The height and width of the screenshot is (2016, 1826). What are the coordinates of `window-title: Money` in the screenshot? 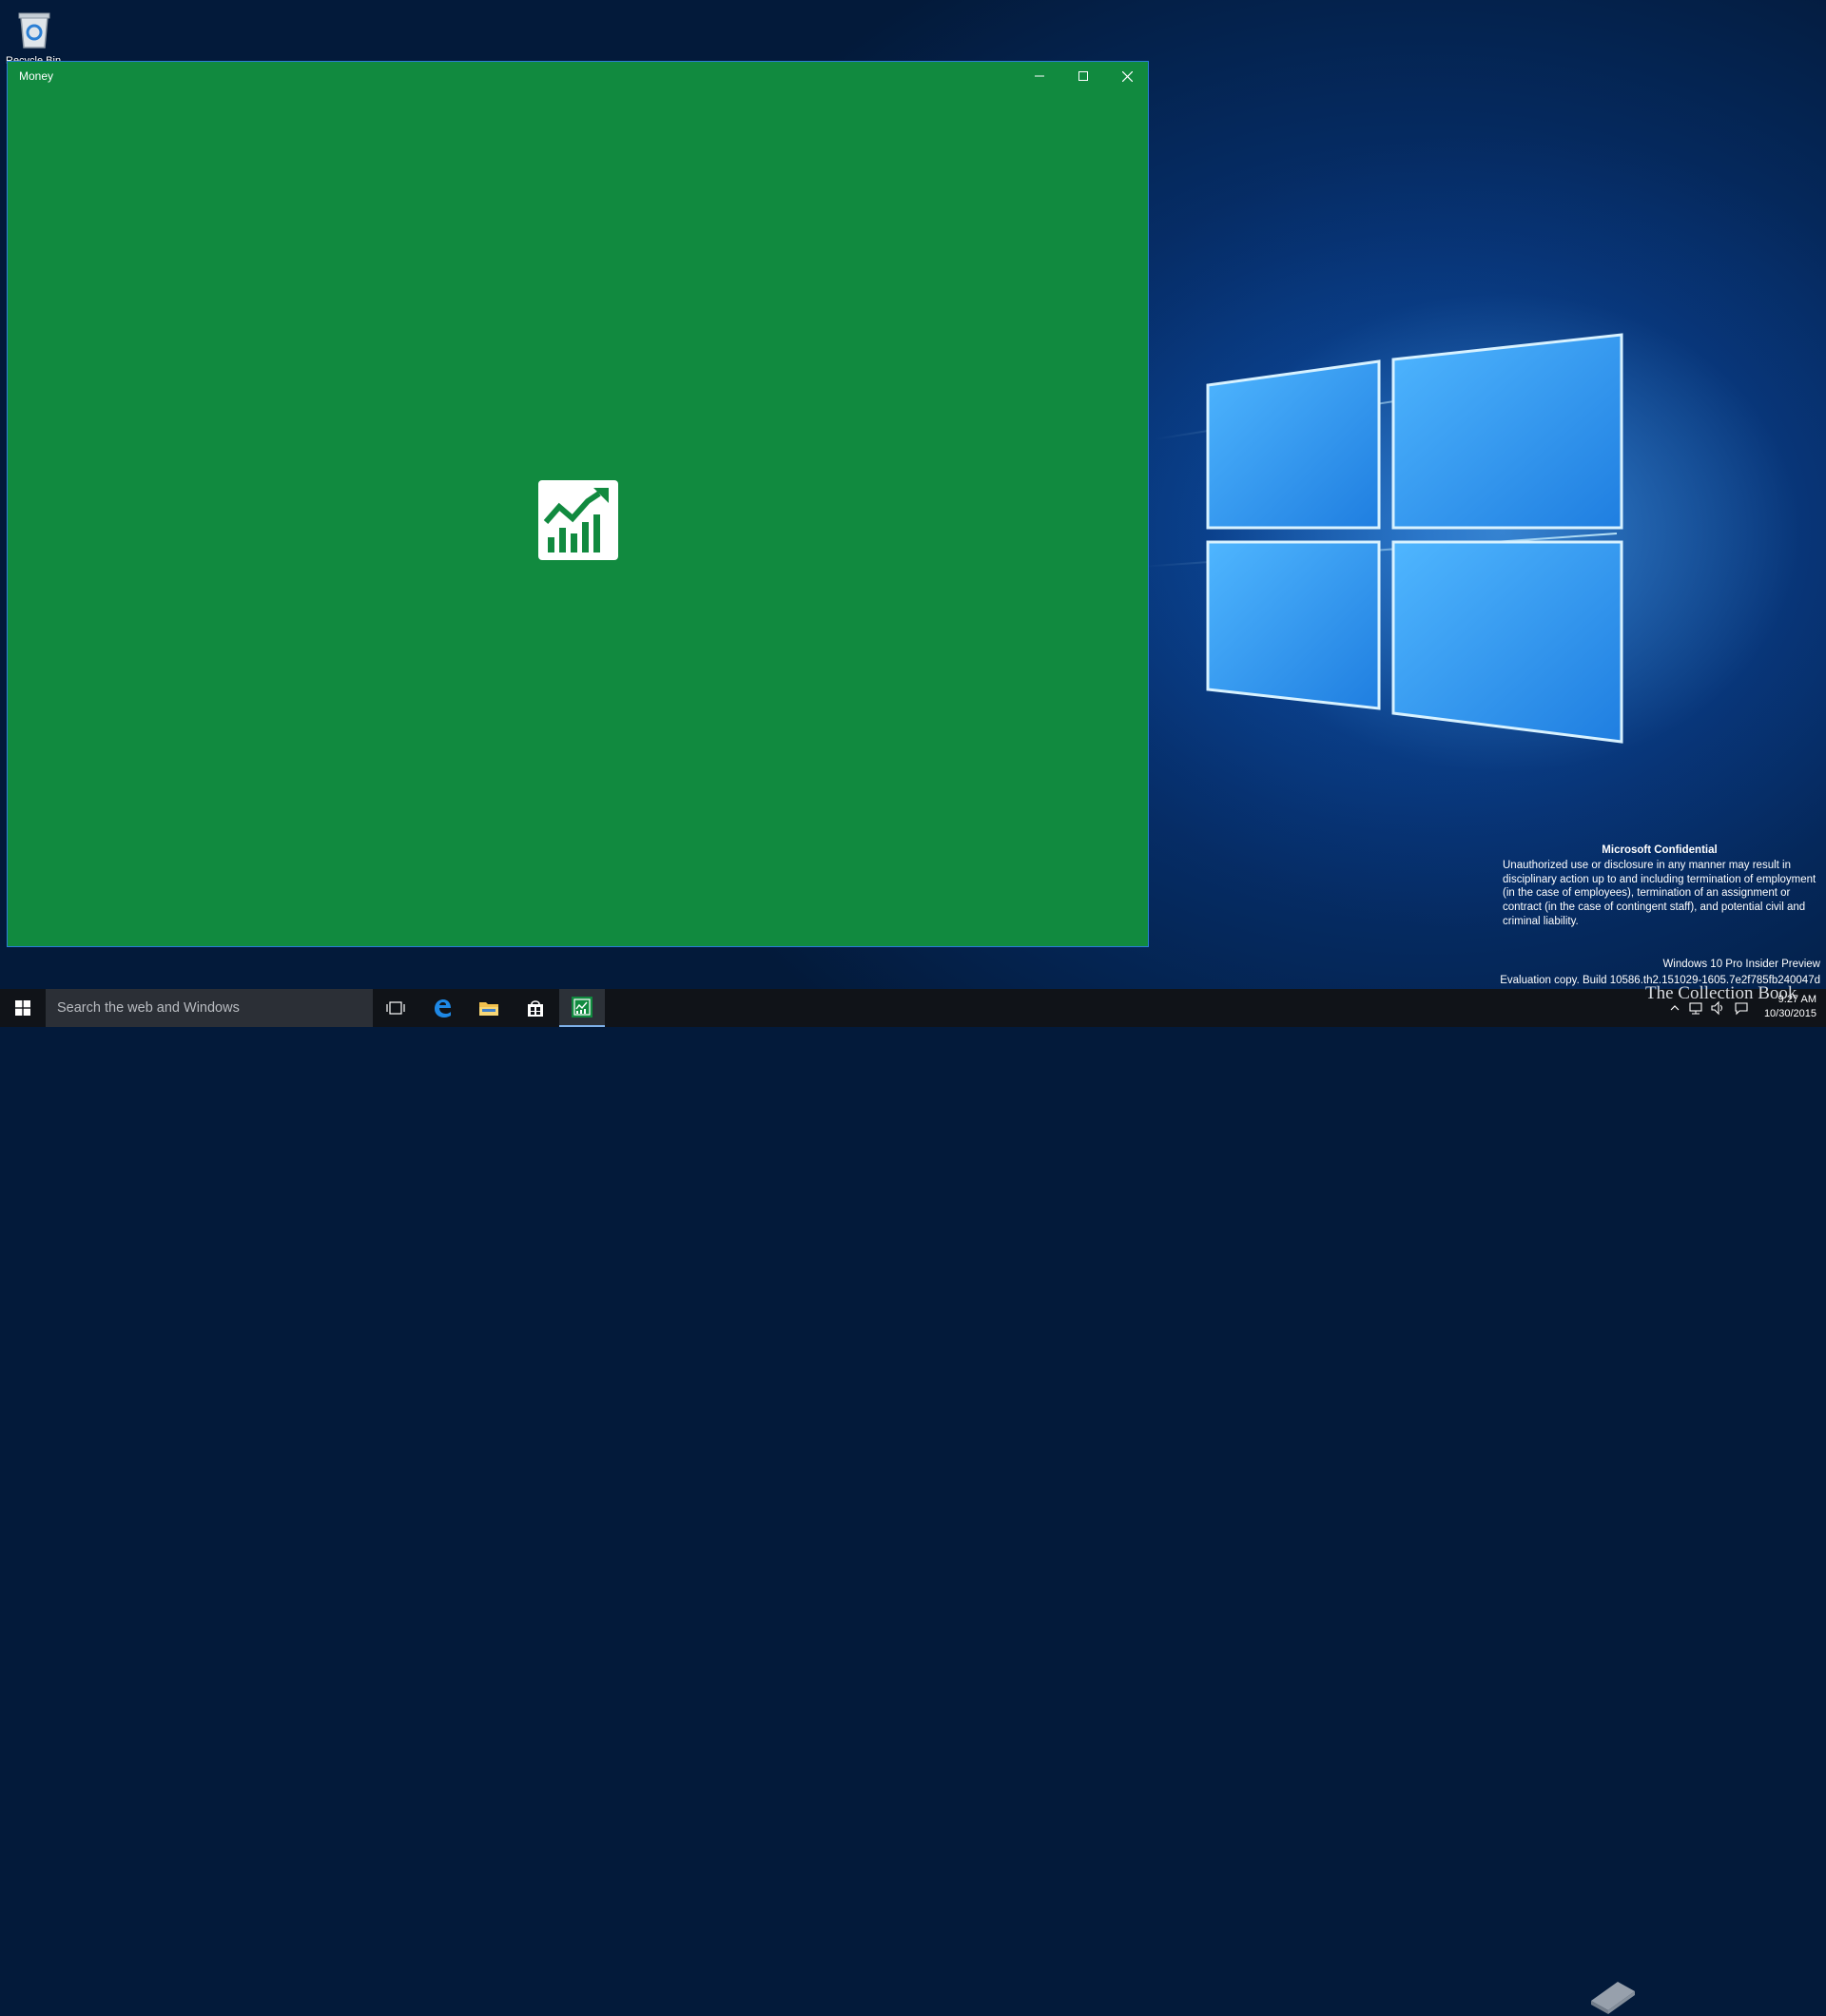 It's located at (36, 76).